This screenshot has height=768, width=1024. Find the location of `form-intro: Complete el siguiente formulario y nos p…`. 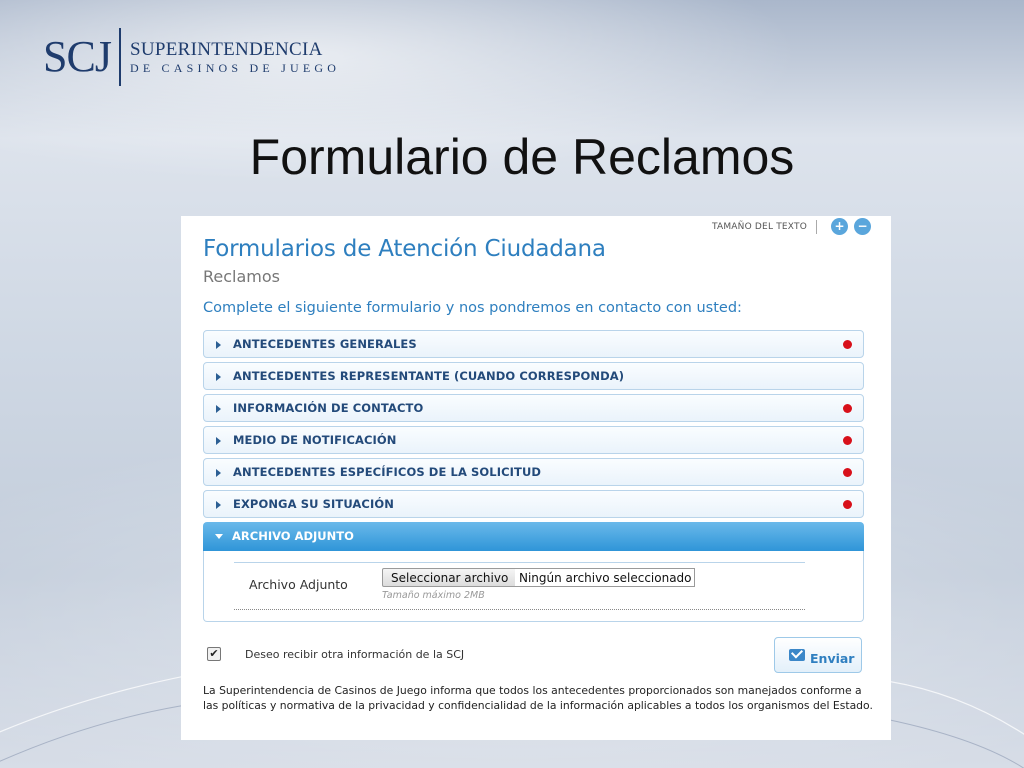

form-intro: Complete el siguiente formulario y nos p… is located at coordinates (472, 308).